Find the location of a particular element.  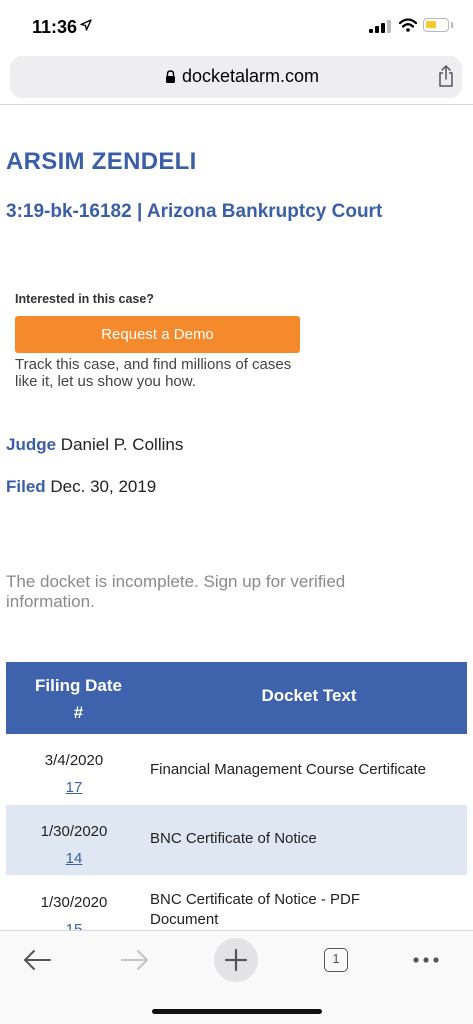

judge-field: Judge Daniel P. Collins is located at coordinates (94, 445).